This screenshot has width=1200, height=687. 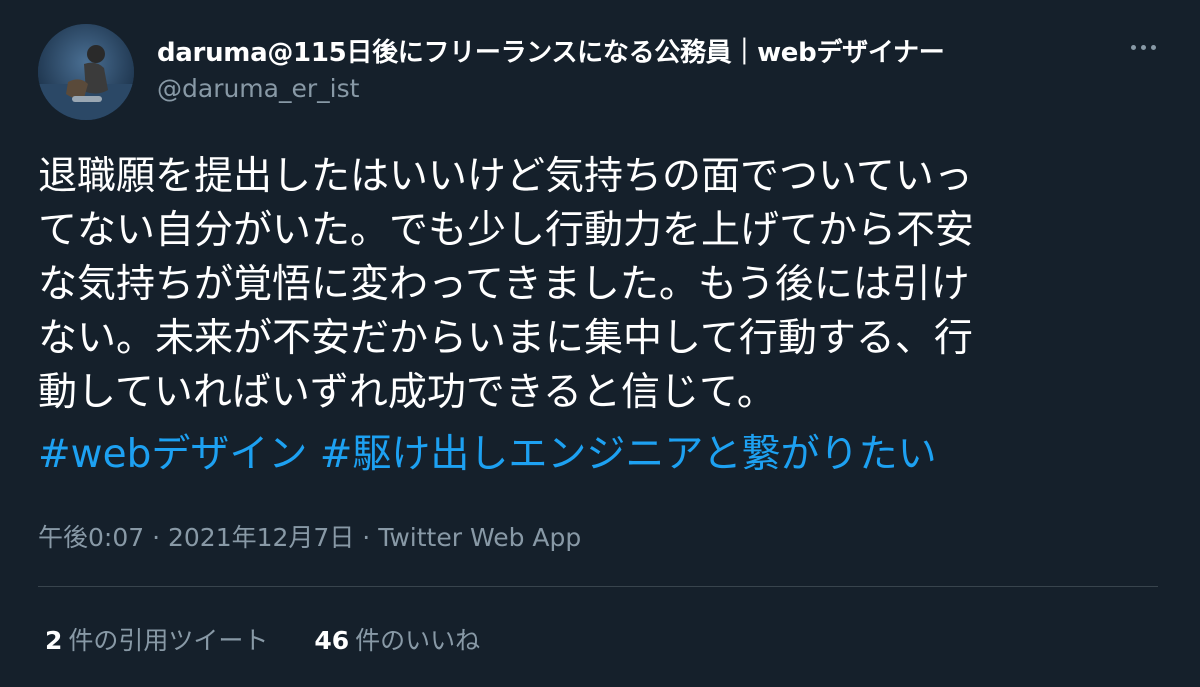 What do you see at coordinates (54, 640) in the screenshot?
I see `quote-count: 2` at bounding box center [54, 640].